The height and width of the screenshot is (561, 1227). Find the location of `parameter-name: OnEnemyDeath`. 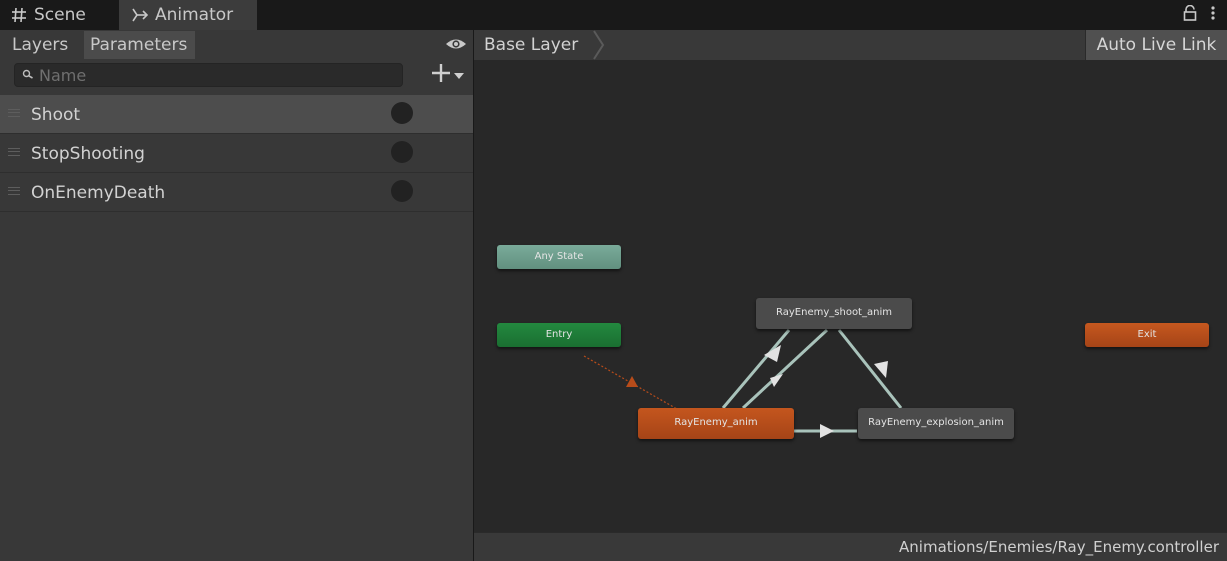

parameter-name: OnEnemyDeath is located at coordinates (98, 192).